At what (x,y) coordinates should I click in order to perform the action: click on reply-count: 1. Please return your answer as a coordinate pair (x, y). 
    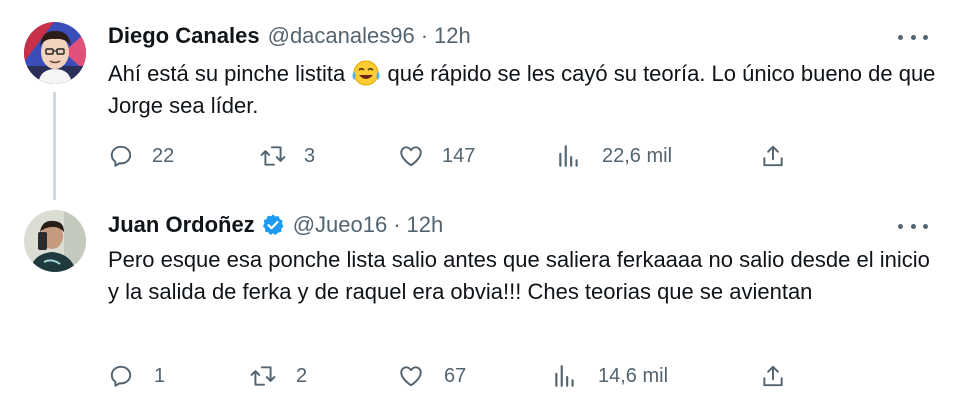
    Looking at the image, I should click on (160, 375).